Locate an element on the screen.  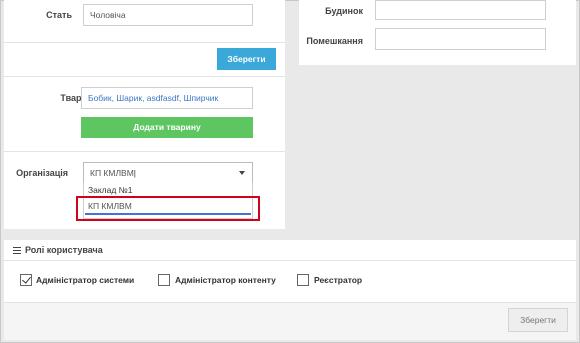
role-checkbox-admin-content is located at coordinates (164, 280).